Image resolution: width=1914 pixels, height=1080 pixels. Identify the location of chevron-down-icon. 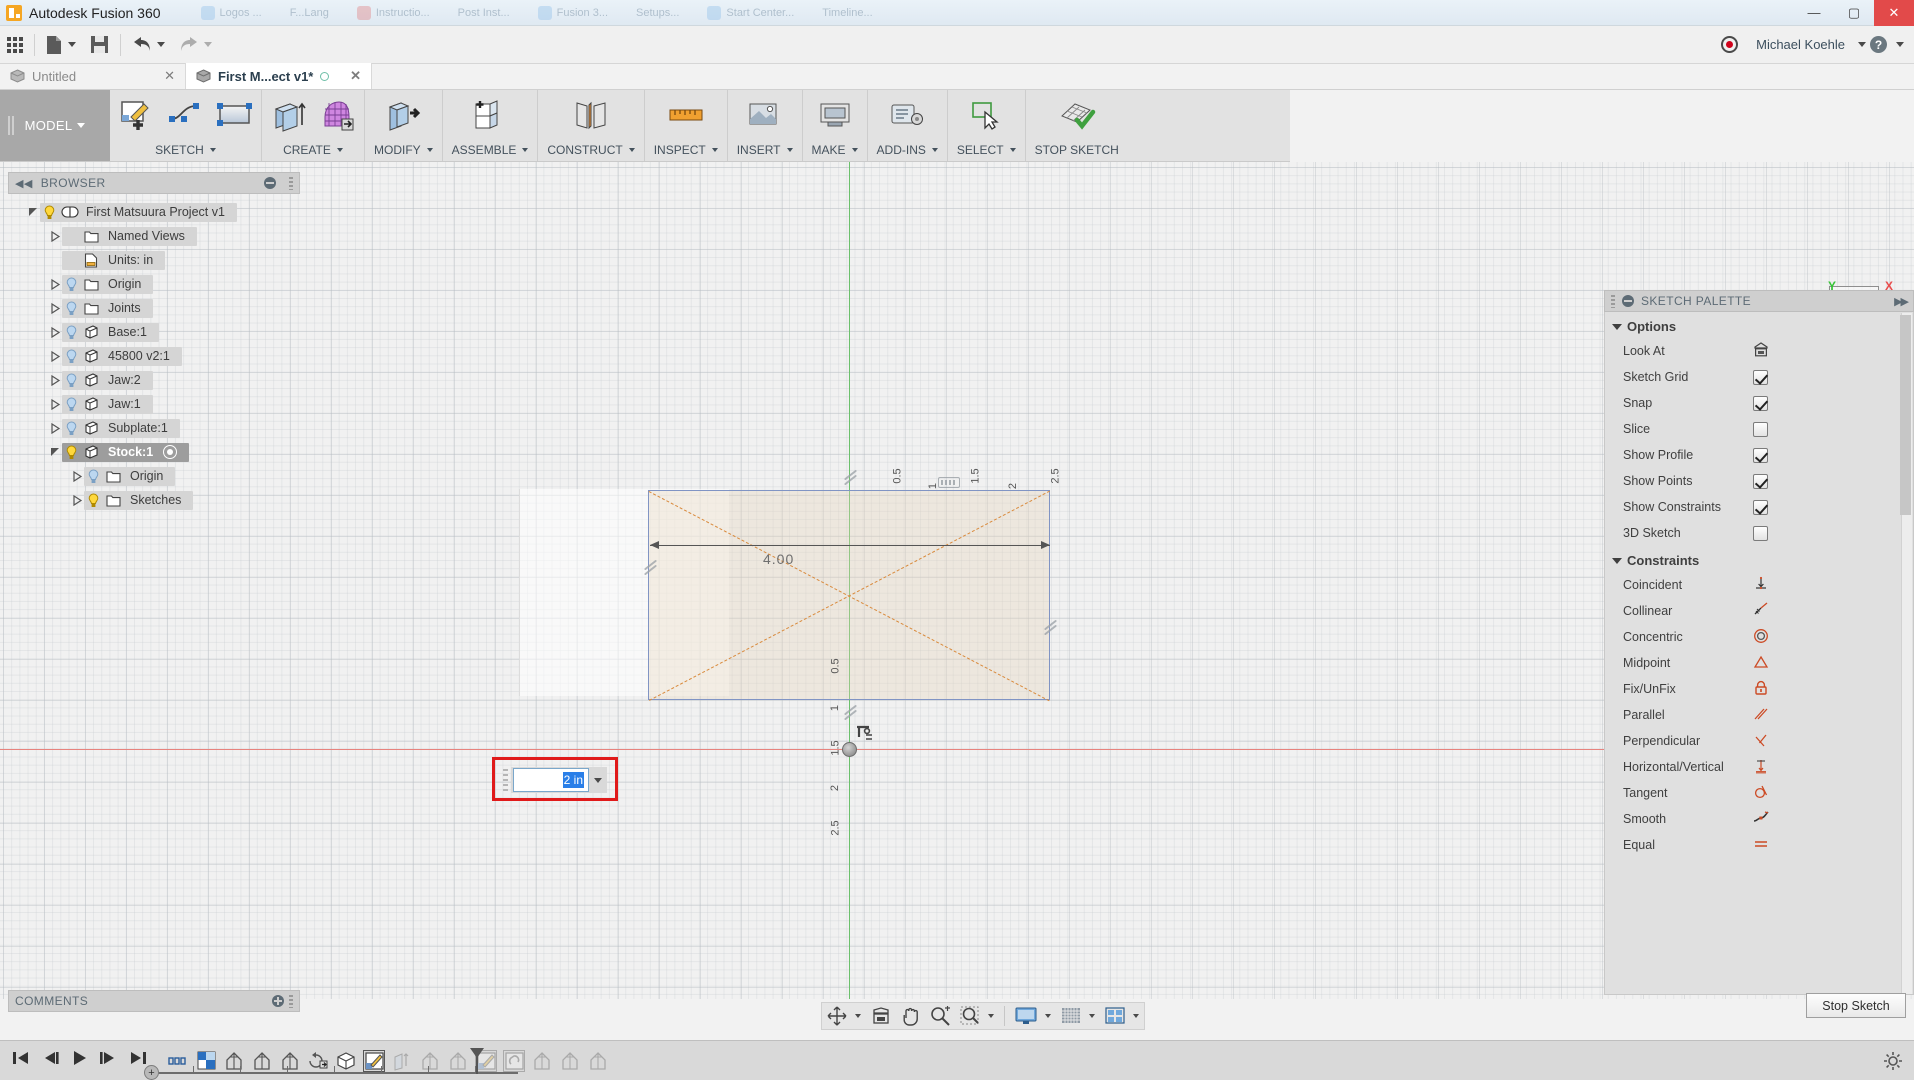
(1862, 44).